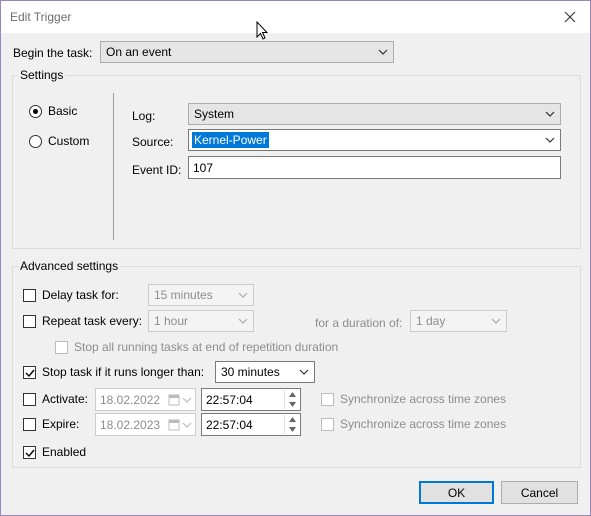 This screenshot has height=516, width=591. Describe the element at coordinates (139, 52) in the screenshot. I see `begin-task-value: On an event` at that location.